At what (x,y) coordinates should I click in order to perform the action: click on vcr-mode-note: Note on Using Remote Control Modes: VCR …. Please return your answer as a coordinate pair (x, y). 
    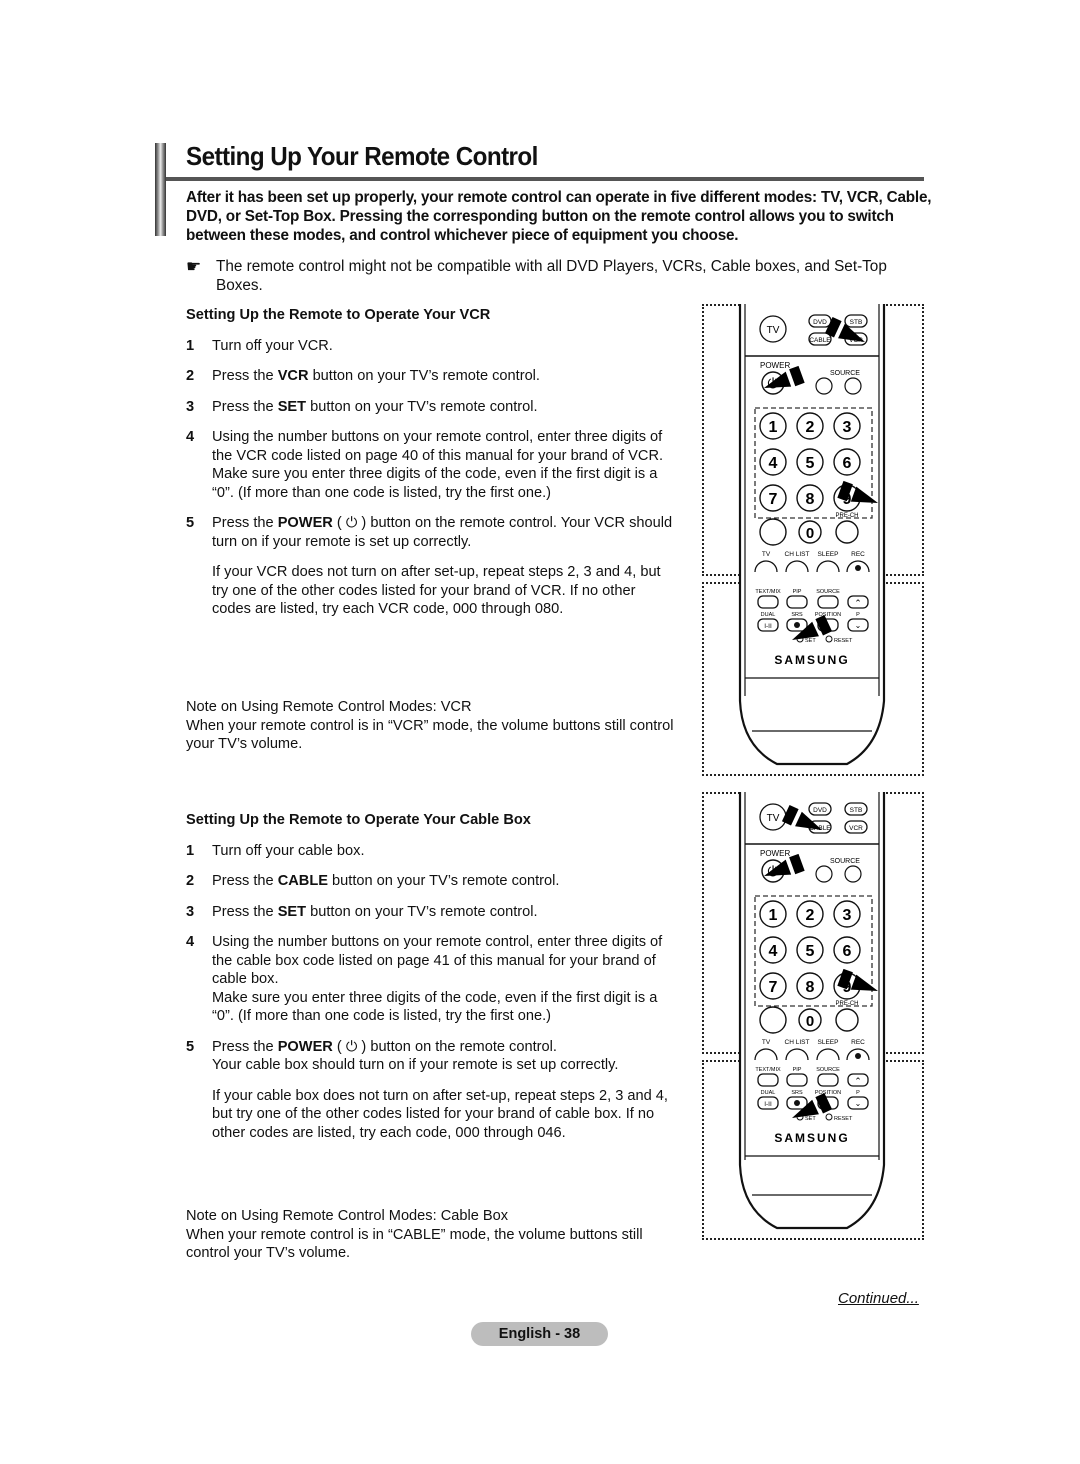
    Looking at the image, I should click on (431, 726).